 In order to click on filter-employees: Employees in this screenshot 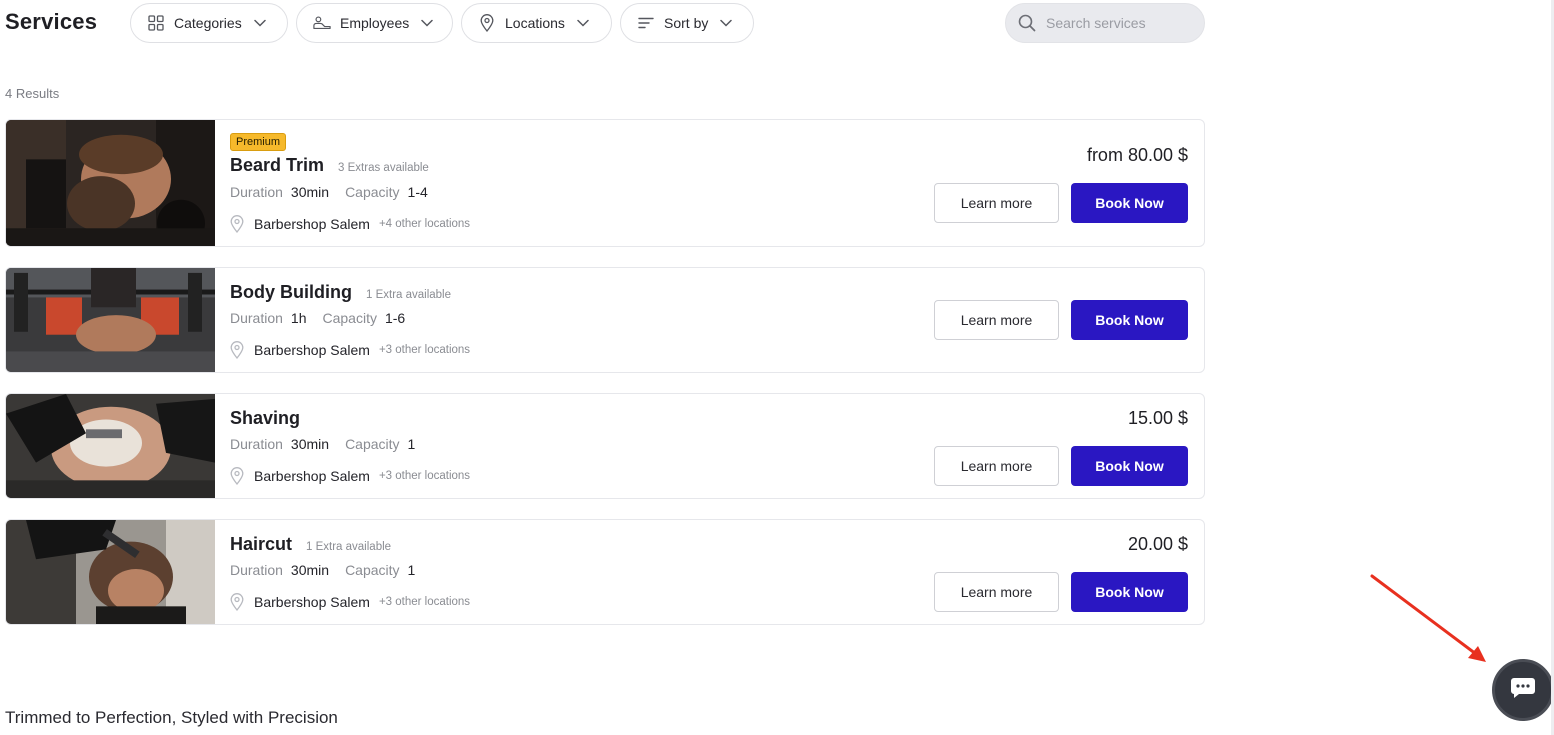, I will do `click(374, 23)`.